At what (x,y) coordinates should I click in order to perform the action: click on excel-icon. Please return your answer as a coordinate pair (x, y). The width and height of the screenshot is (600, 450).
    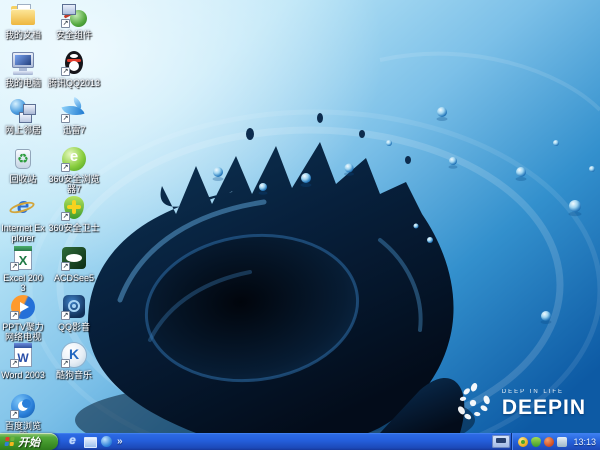
    Looking at the image, I should click on (23, 258).